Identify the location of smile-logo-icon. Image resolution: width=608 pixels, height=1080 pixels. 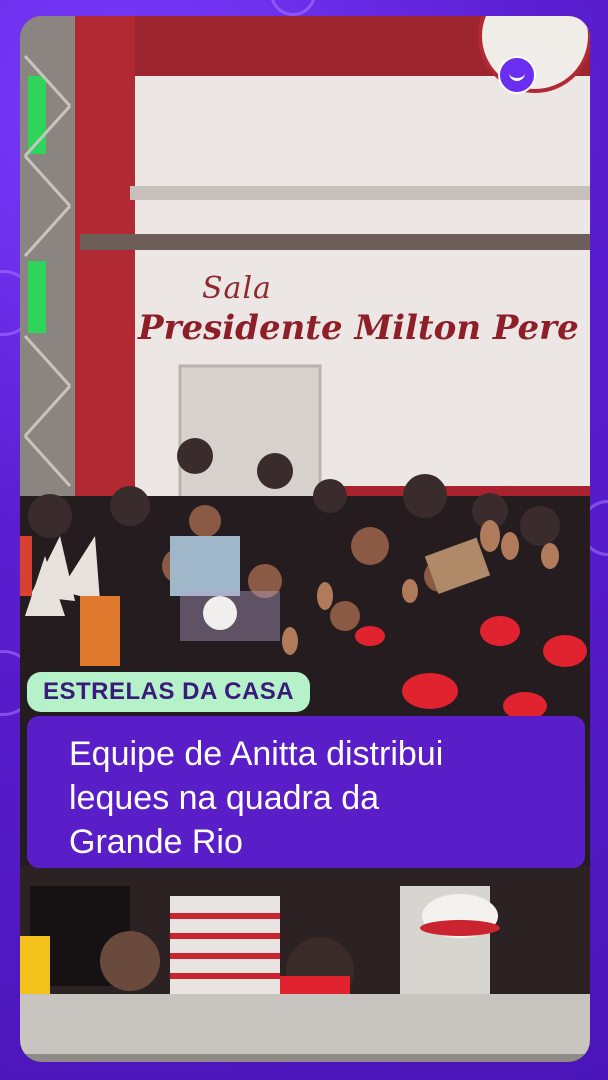
(517, 75).